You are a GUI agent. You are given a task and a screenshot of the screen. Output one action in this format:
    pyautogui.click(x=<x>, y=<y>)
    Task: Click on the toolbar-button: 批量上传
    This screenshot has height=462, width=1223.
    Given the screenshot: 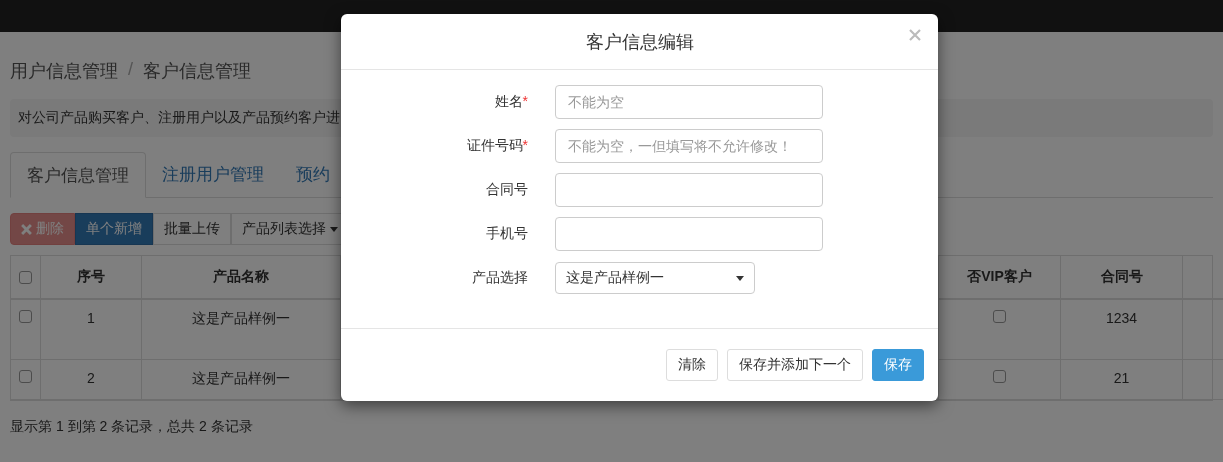 What is the action you would take?
    pyautogui.click(x=192, y=229)
    